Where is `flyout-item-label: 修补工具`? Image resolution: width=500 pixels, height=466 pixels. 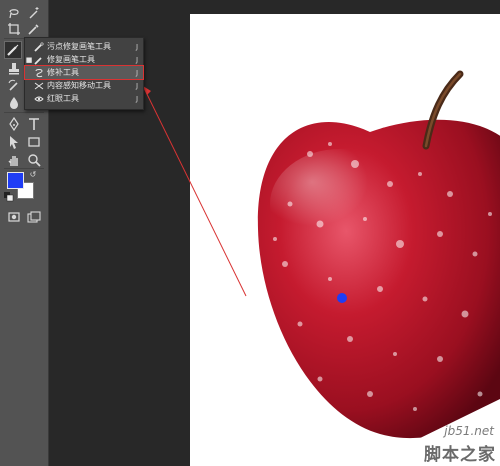
flyout-item-label: 修补工具 is located at coordinates (63, 72).